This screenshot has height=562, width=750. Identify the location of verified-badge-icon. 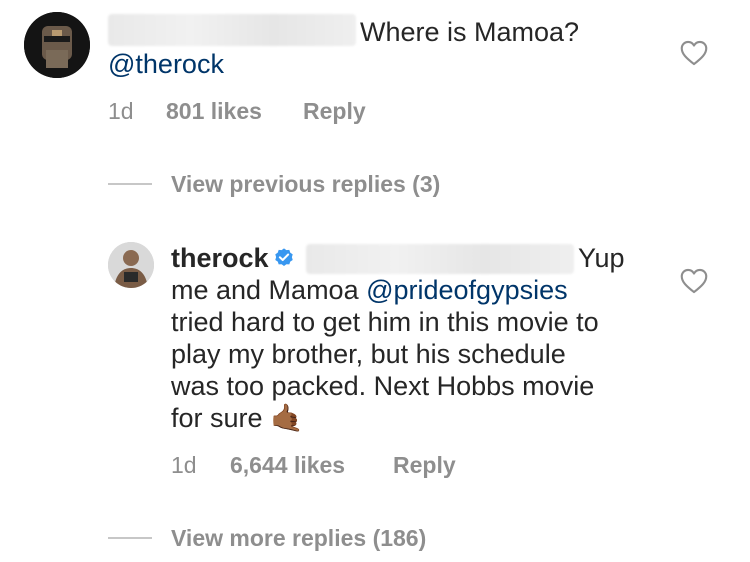
(283, 257).